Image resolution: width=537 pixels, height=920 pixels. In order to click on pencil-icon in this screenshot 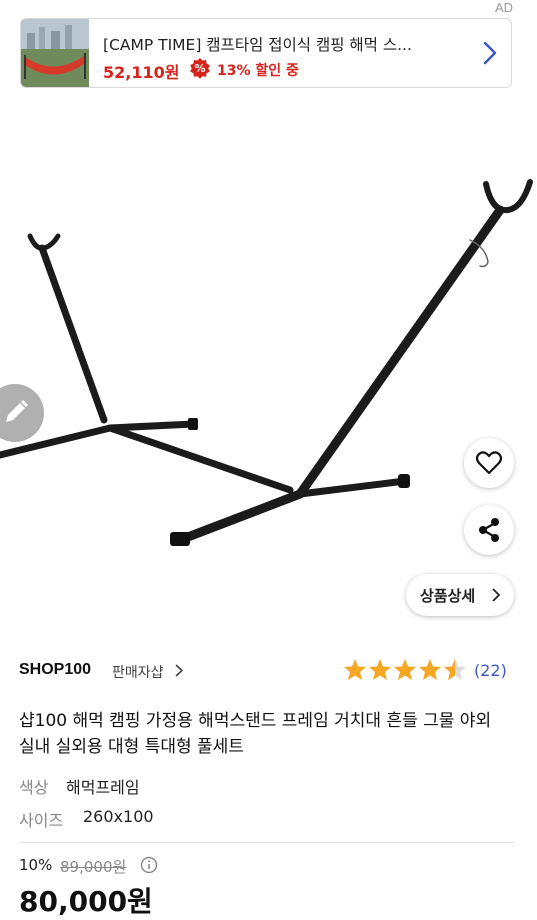, I will do `click(17, 411)`.